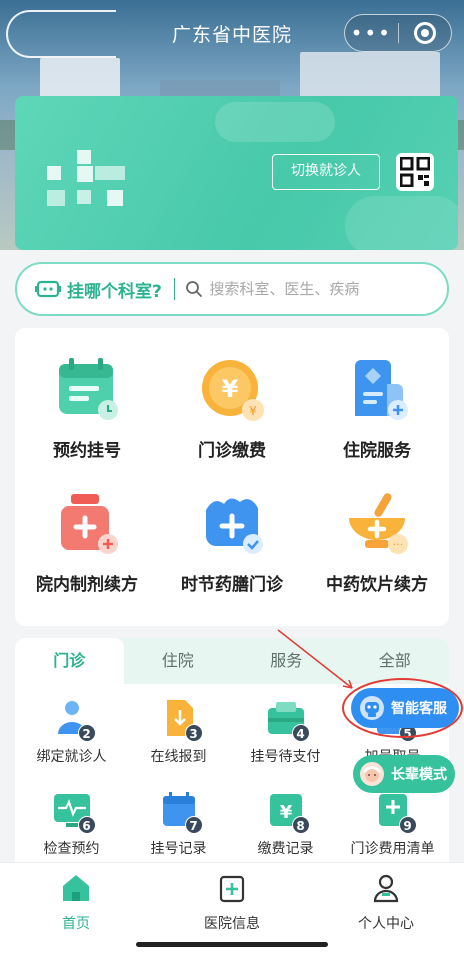 The image size is (464, 957). I want to click on tab-services: 服务, so click(286, 661).